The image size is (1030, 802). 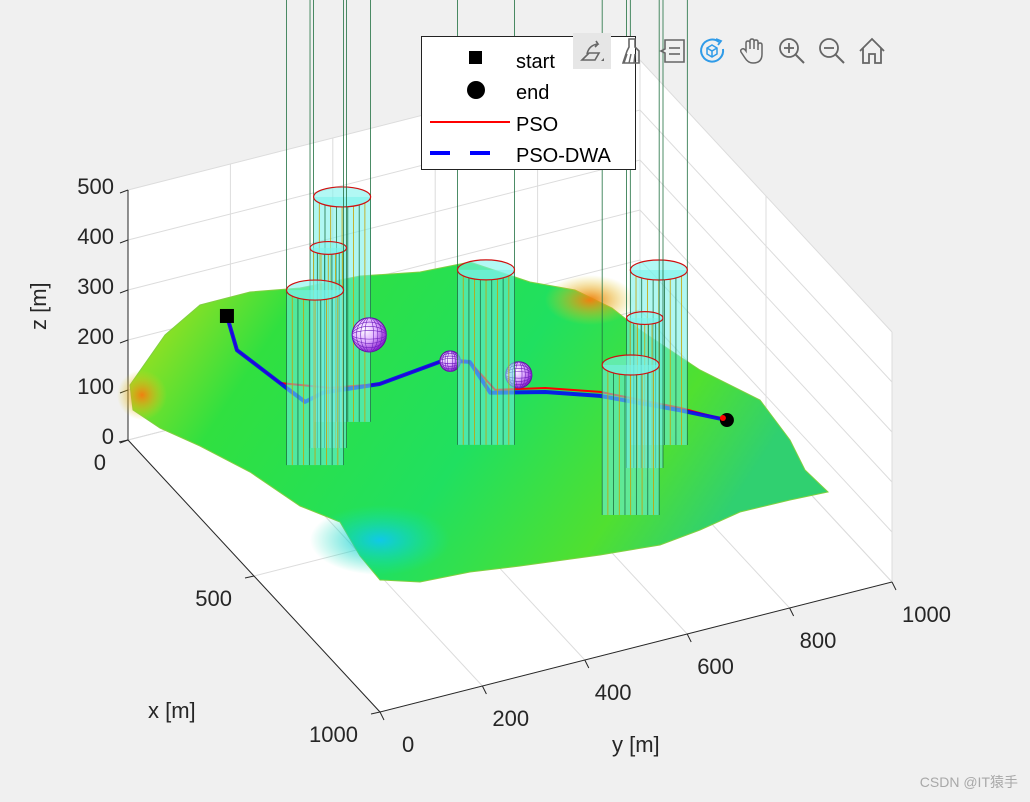 What do you see at coordinates (470, 153) in the screenshot?
I see `dashed-line-icon` at bounding box center [470, 153].